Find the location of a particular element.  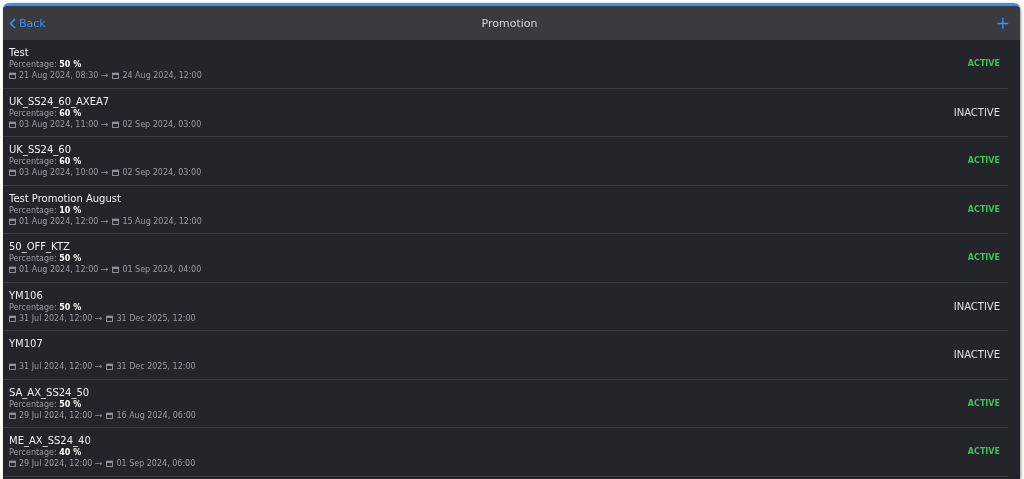

start-date: 03 Aug 2024, 10:00 is located at coordinates (59, 173).